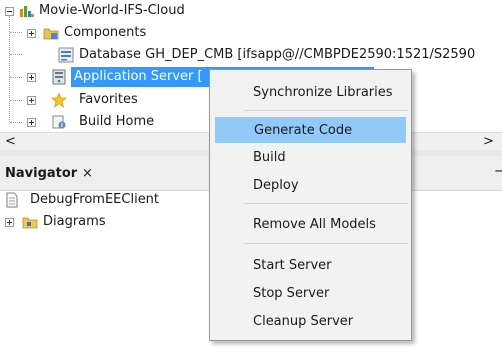 The height and width of the screenshot is (357, 502). Describe the element at coordinates (488, 141) in the screenshot. I see `scroll-right-arrow: >` at that location.